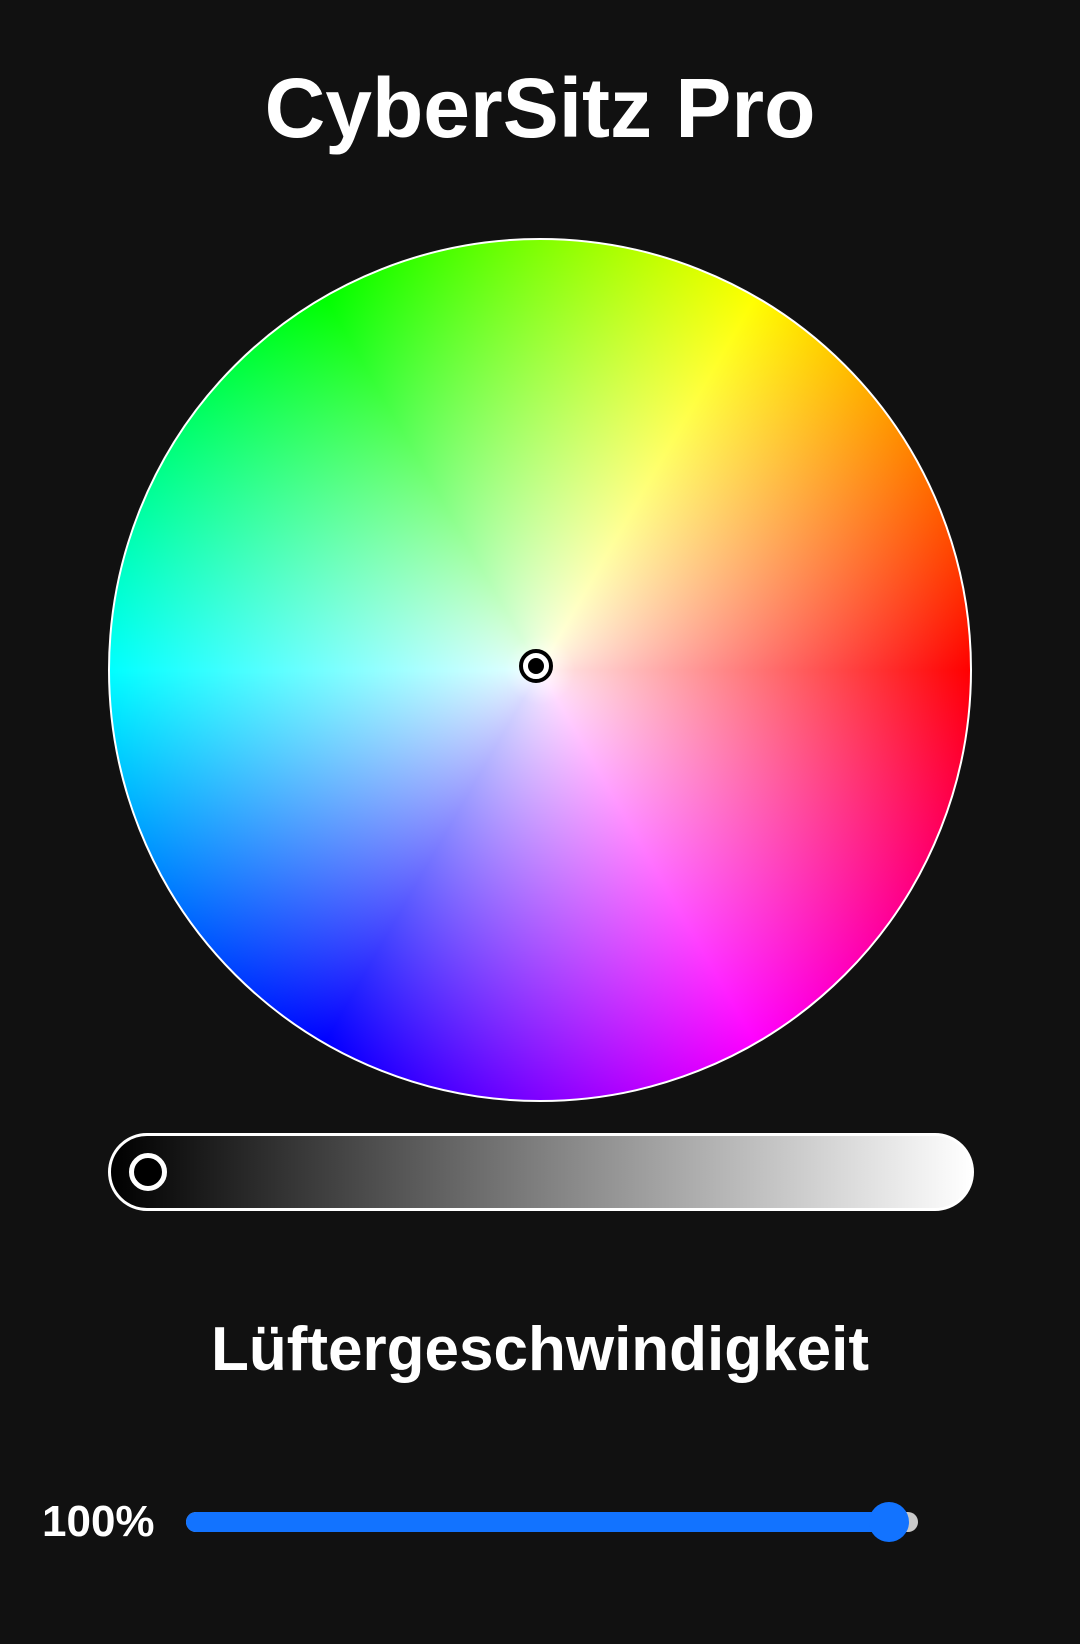  What do you see at coordinates (537, 1522) in the screenshot?
I see `fan-speed-fill` at bounding box center [537, 1522].